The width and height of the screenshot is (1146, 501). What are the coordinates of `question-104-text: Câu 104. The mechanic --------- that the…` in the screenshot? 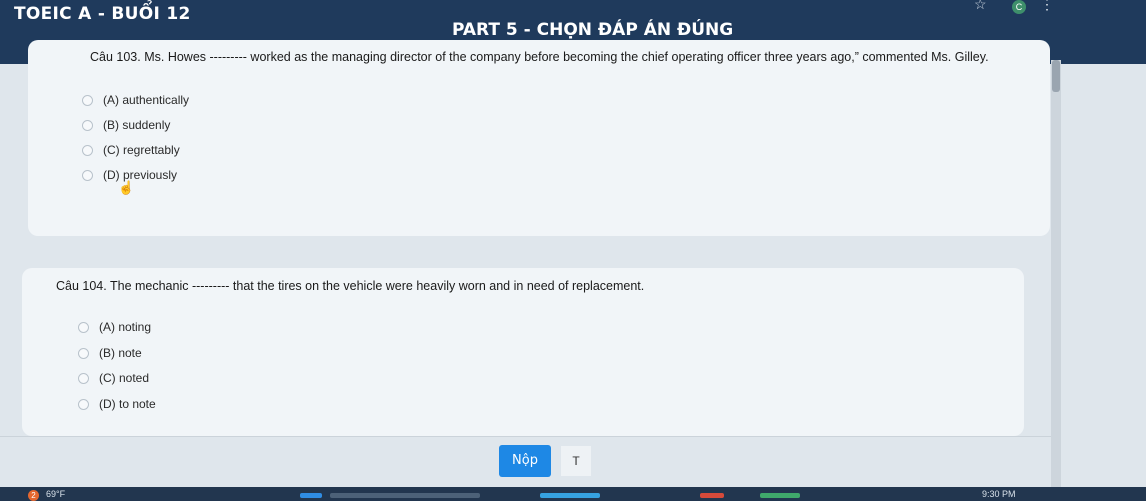 It's located at (350, 286).